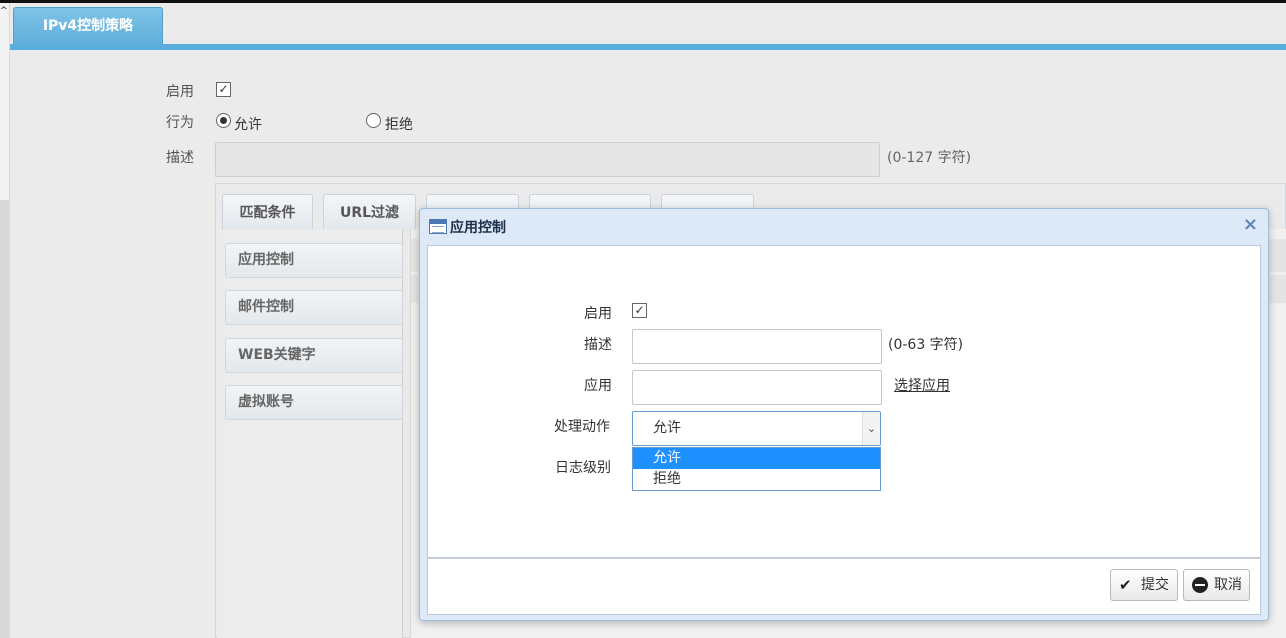  What do you see at coordinates (248, 124) in the screenshot?
I see `action-allow-label: 允许` at bounding box center [248, 124].